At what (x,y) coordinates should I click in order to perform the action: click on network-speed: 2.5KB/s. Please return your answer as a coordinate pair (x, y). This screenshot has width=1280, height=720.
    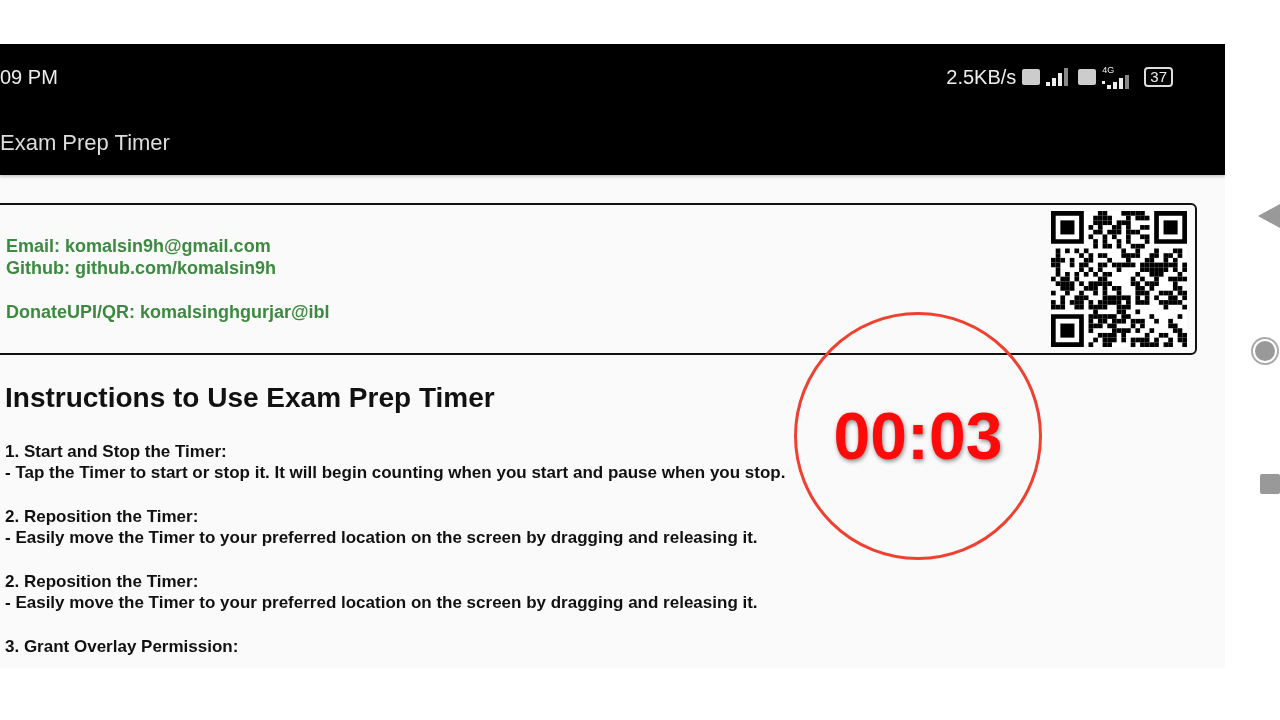
    Looking at the image, I should click on (981, 77).